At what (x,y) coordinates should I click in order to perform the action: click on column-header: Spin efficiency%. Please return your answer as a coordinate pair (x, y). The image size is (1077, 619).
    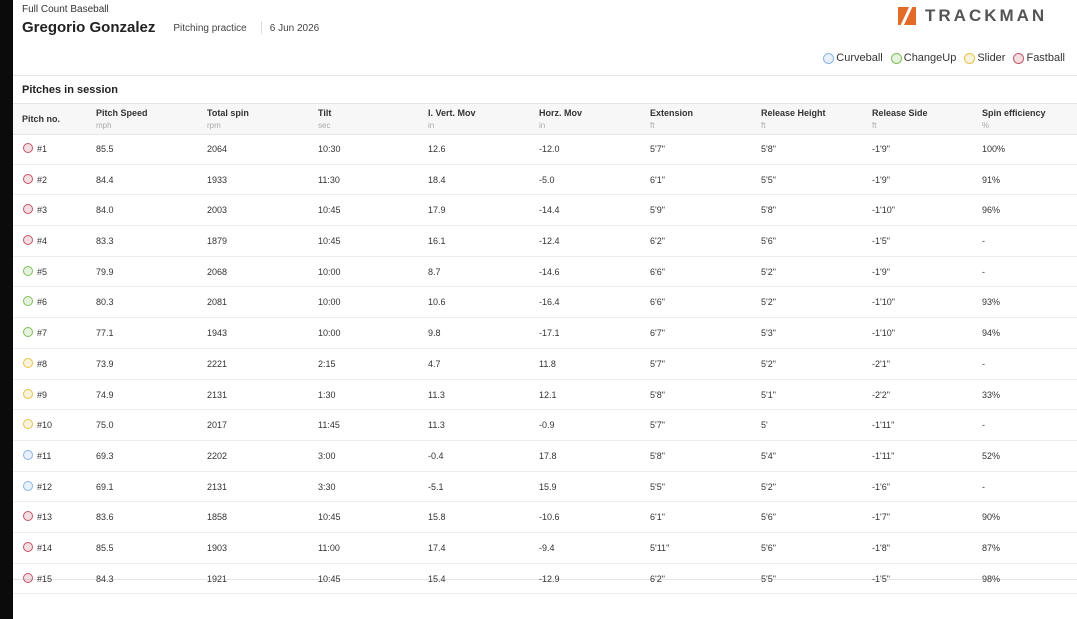
    Looking at the image, I should click on (1014, 119).